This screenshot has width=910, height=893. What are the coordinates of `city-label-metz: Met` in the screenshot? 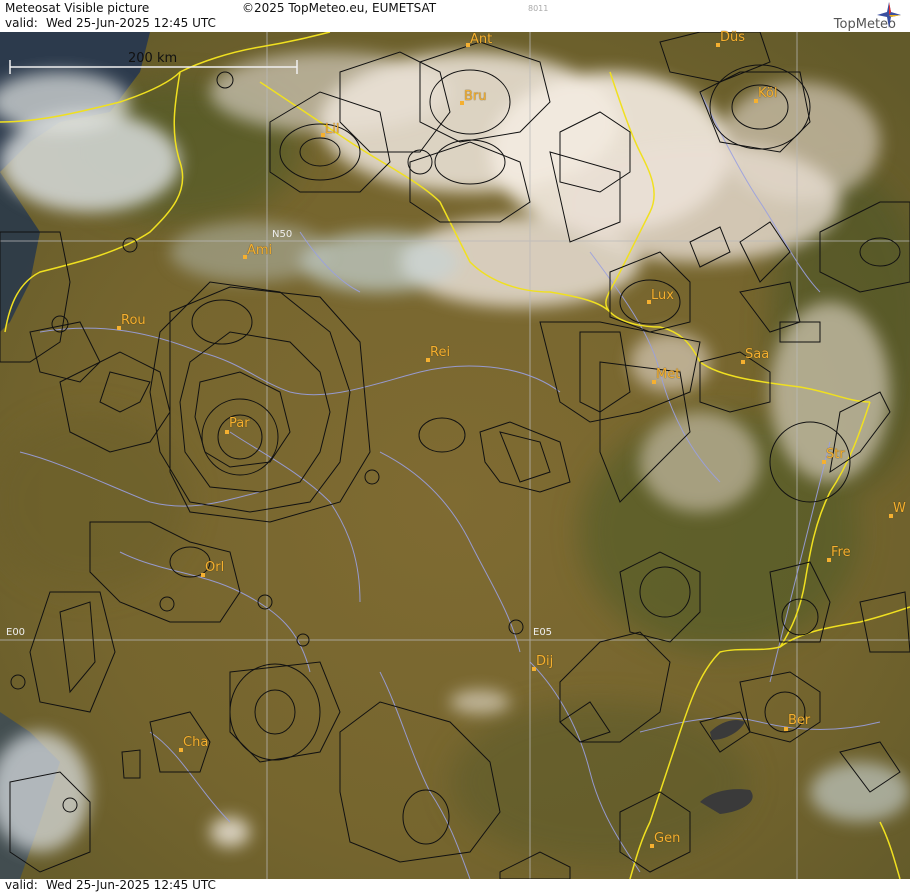 It's located at (668, 374).